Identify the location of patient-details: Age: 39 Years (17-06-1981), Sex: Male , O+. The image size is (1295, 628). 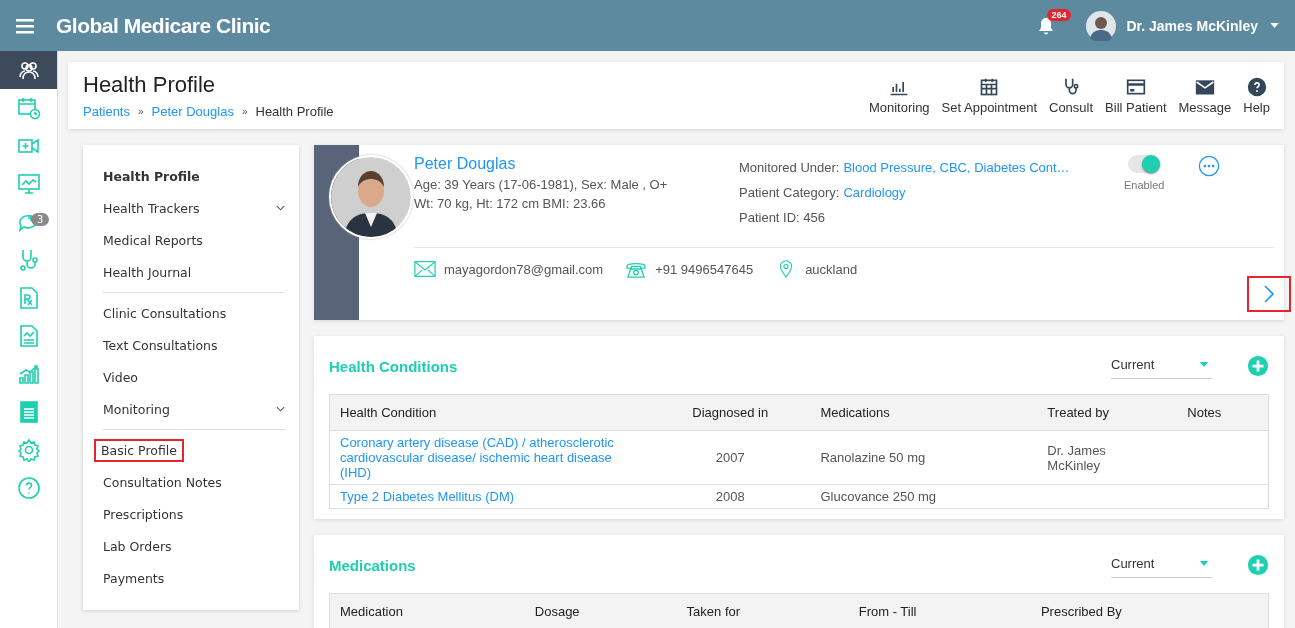
(541, 184).